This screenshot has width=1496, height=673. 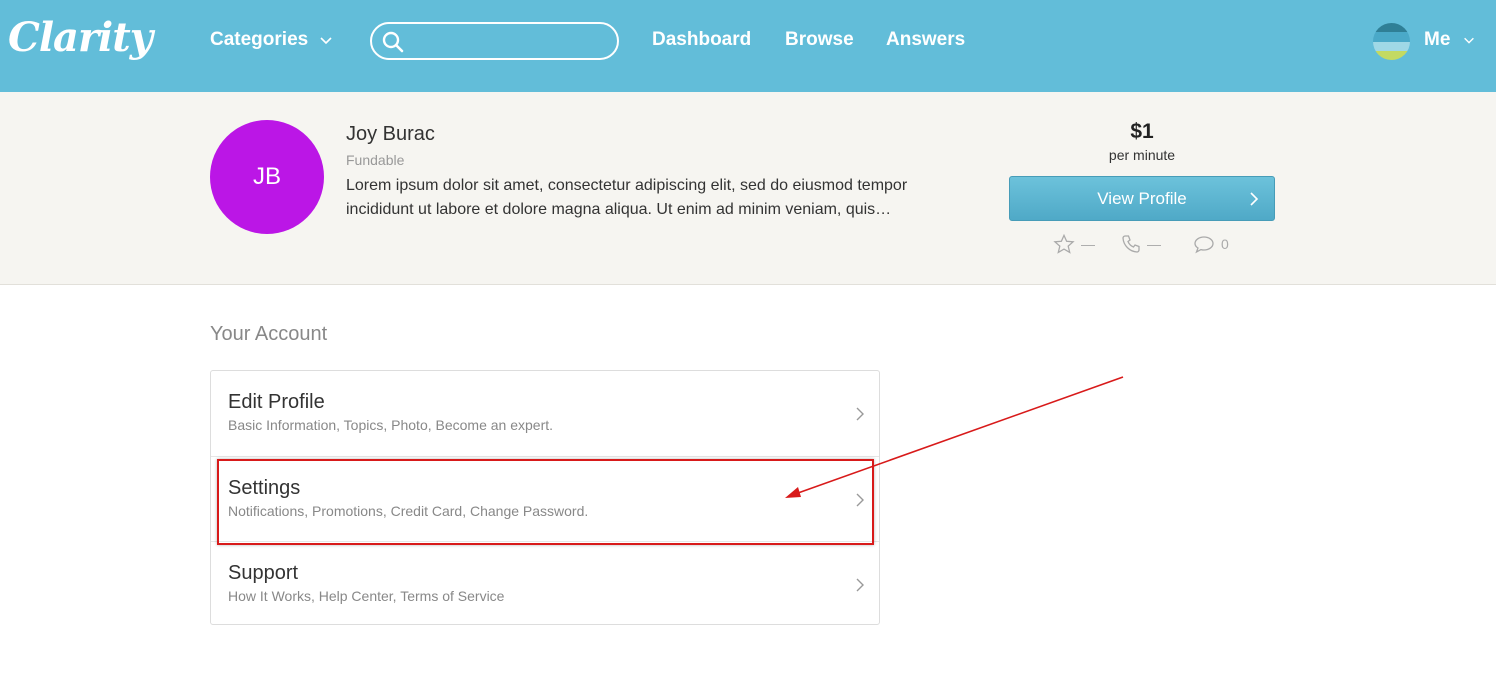 I want to click on phone-icon, so click(x=1131, y=244).